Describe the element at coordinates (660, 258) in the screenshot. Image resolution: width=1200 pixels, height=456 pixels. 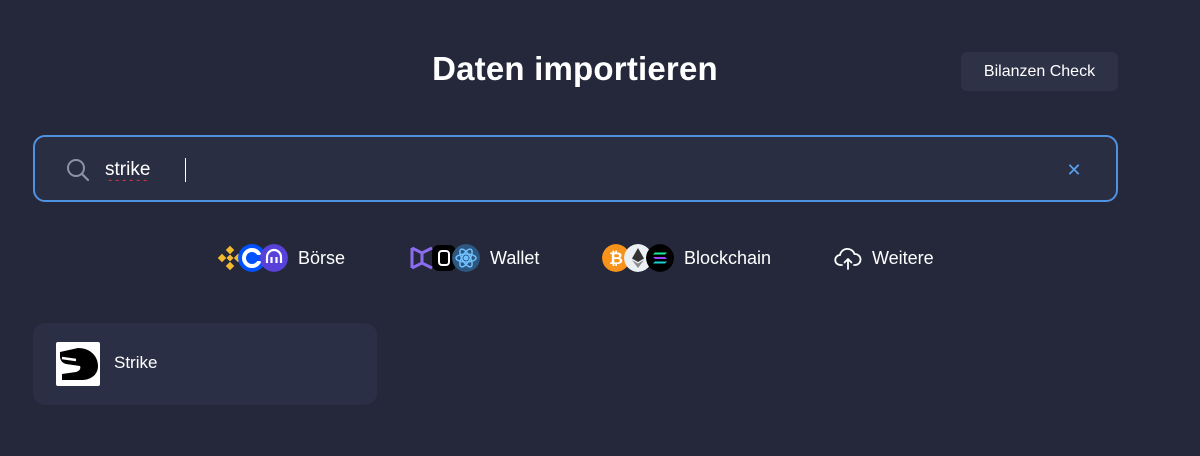
I see `solana-icon` at that location.